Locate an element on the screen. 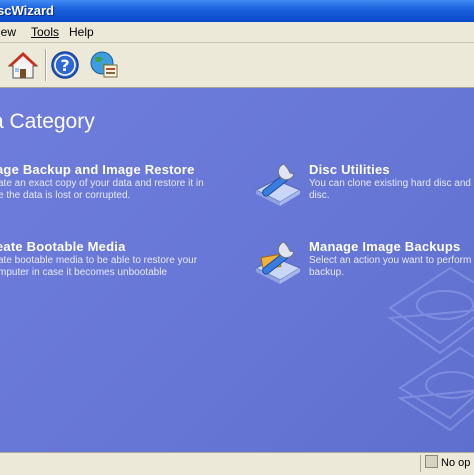 This screenshot has width=474, height=475. web-button is located at coordinates (104, 65).